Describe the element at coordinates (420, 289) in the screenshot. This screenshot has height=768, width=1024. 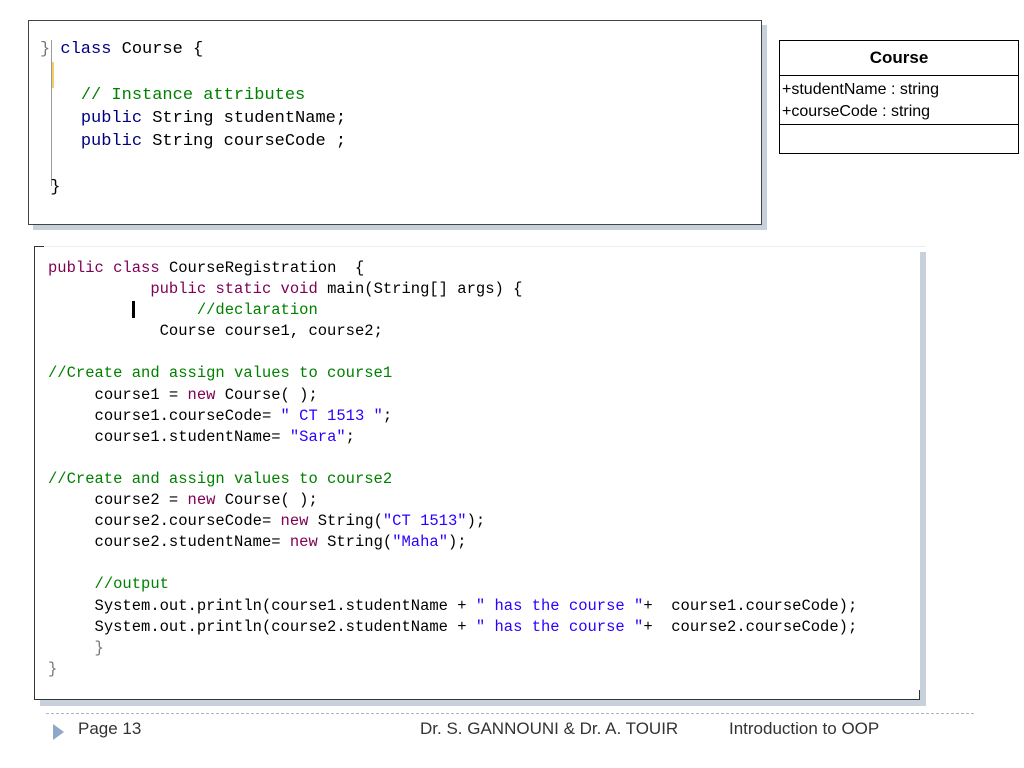
I see `code-text: main(String[] args) {` at that location.